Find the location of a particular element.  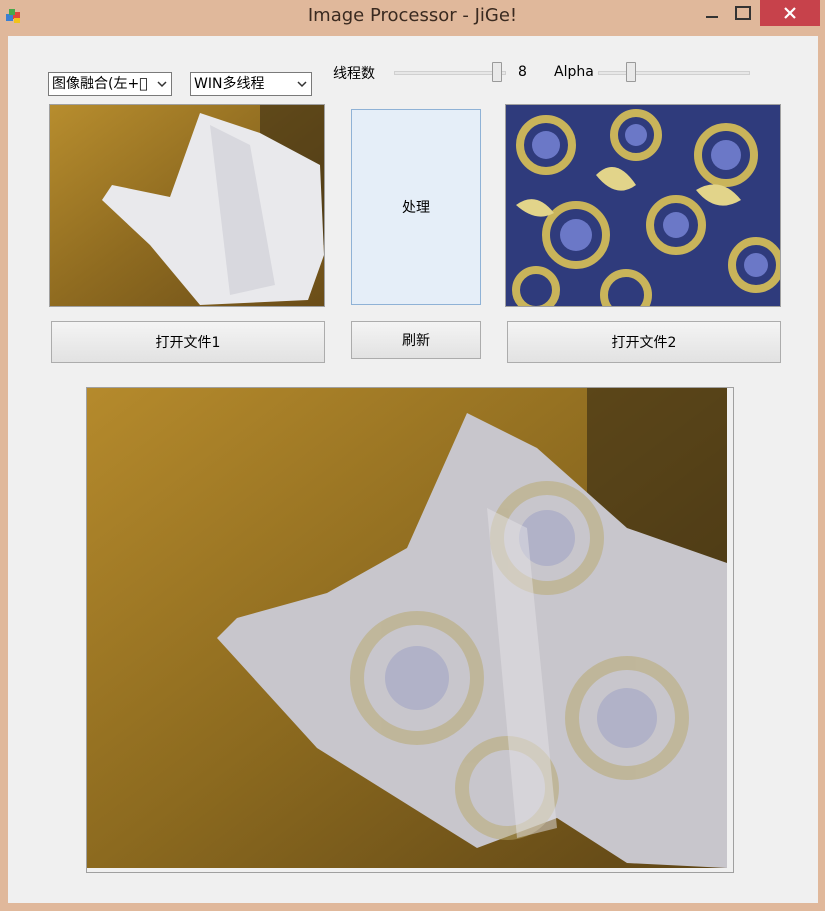

mode-select: 图像融合(左+ᷓ is located at coordinates (110, 84).